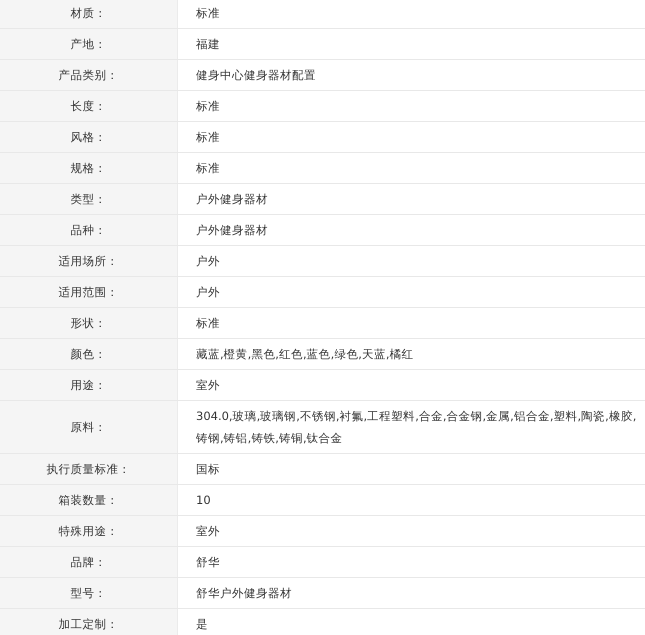 Image resolution: width=645 pixels, height=635 pixels. Describe the element at coordinates (89, 469) in the screenshot. I see `attribute-label-cell: 执行质量标准：` at that location.